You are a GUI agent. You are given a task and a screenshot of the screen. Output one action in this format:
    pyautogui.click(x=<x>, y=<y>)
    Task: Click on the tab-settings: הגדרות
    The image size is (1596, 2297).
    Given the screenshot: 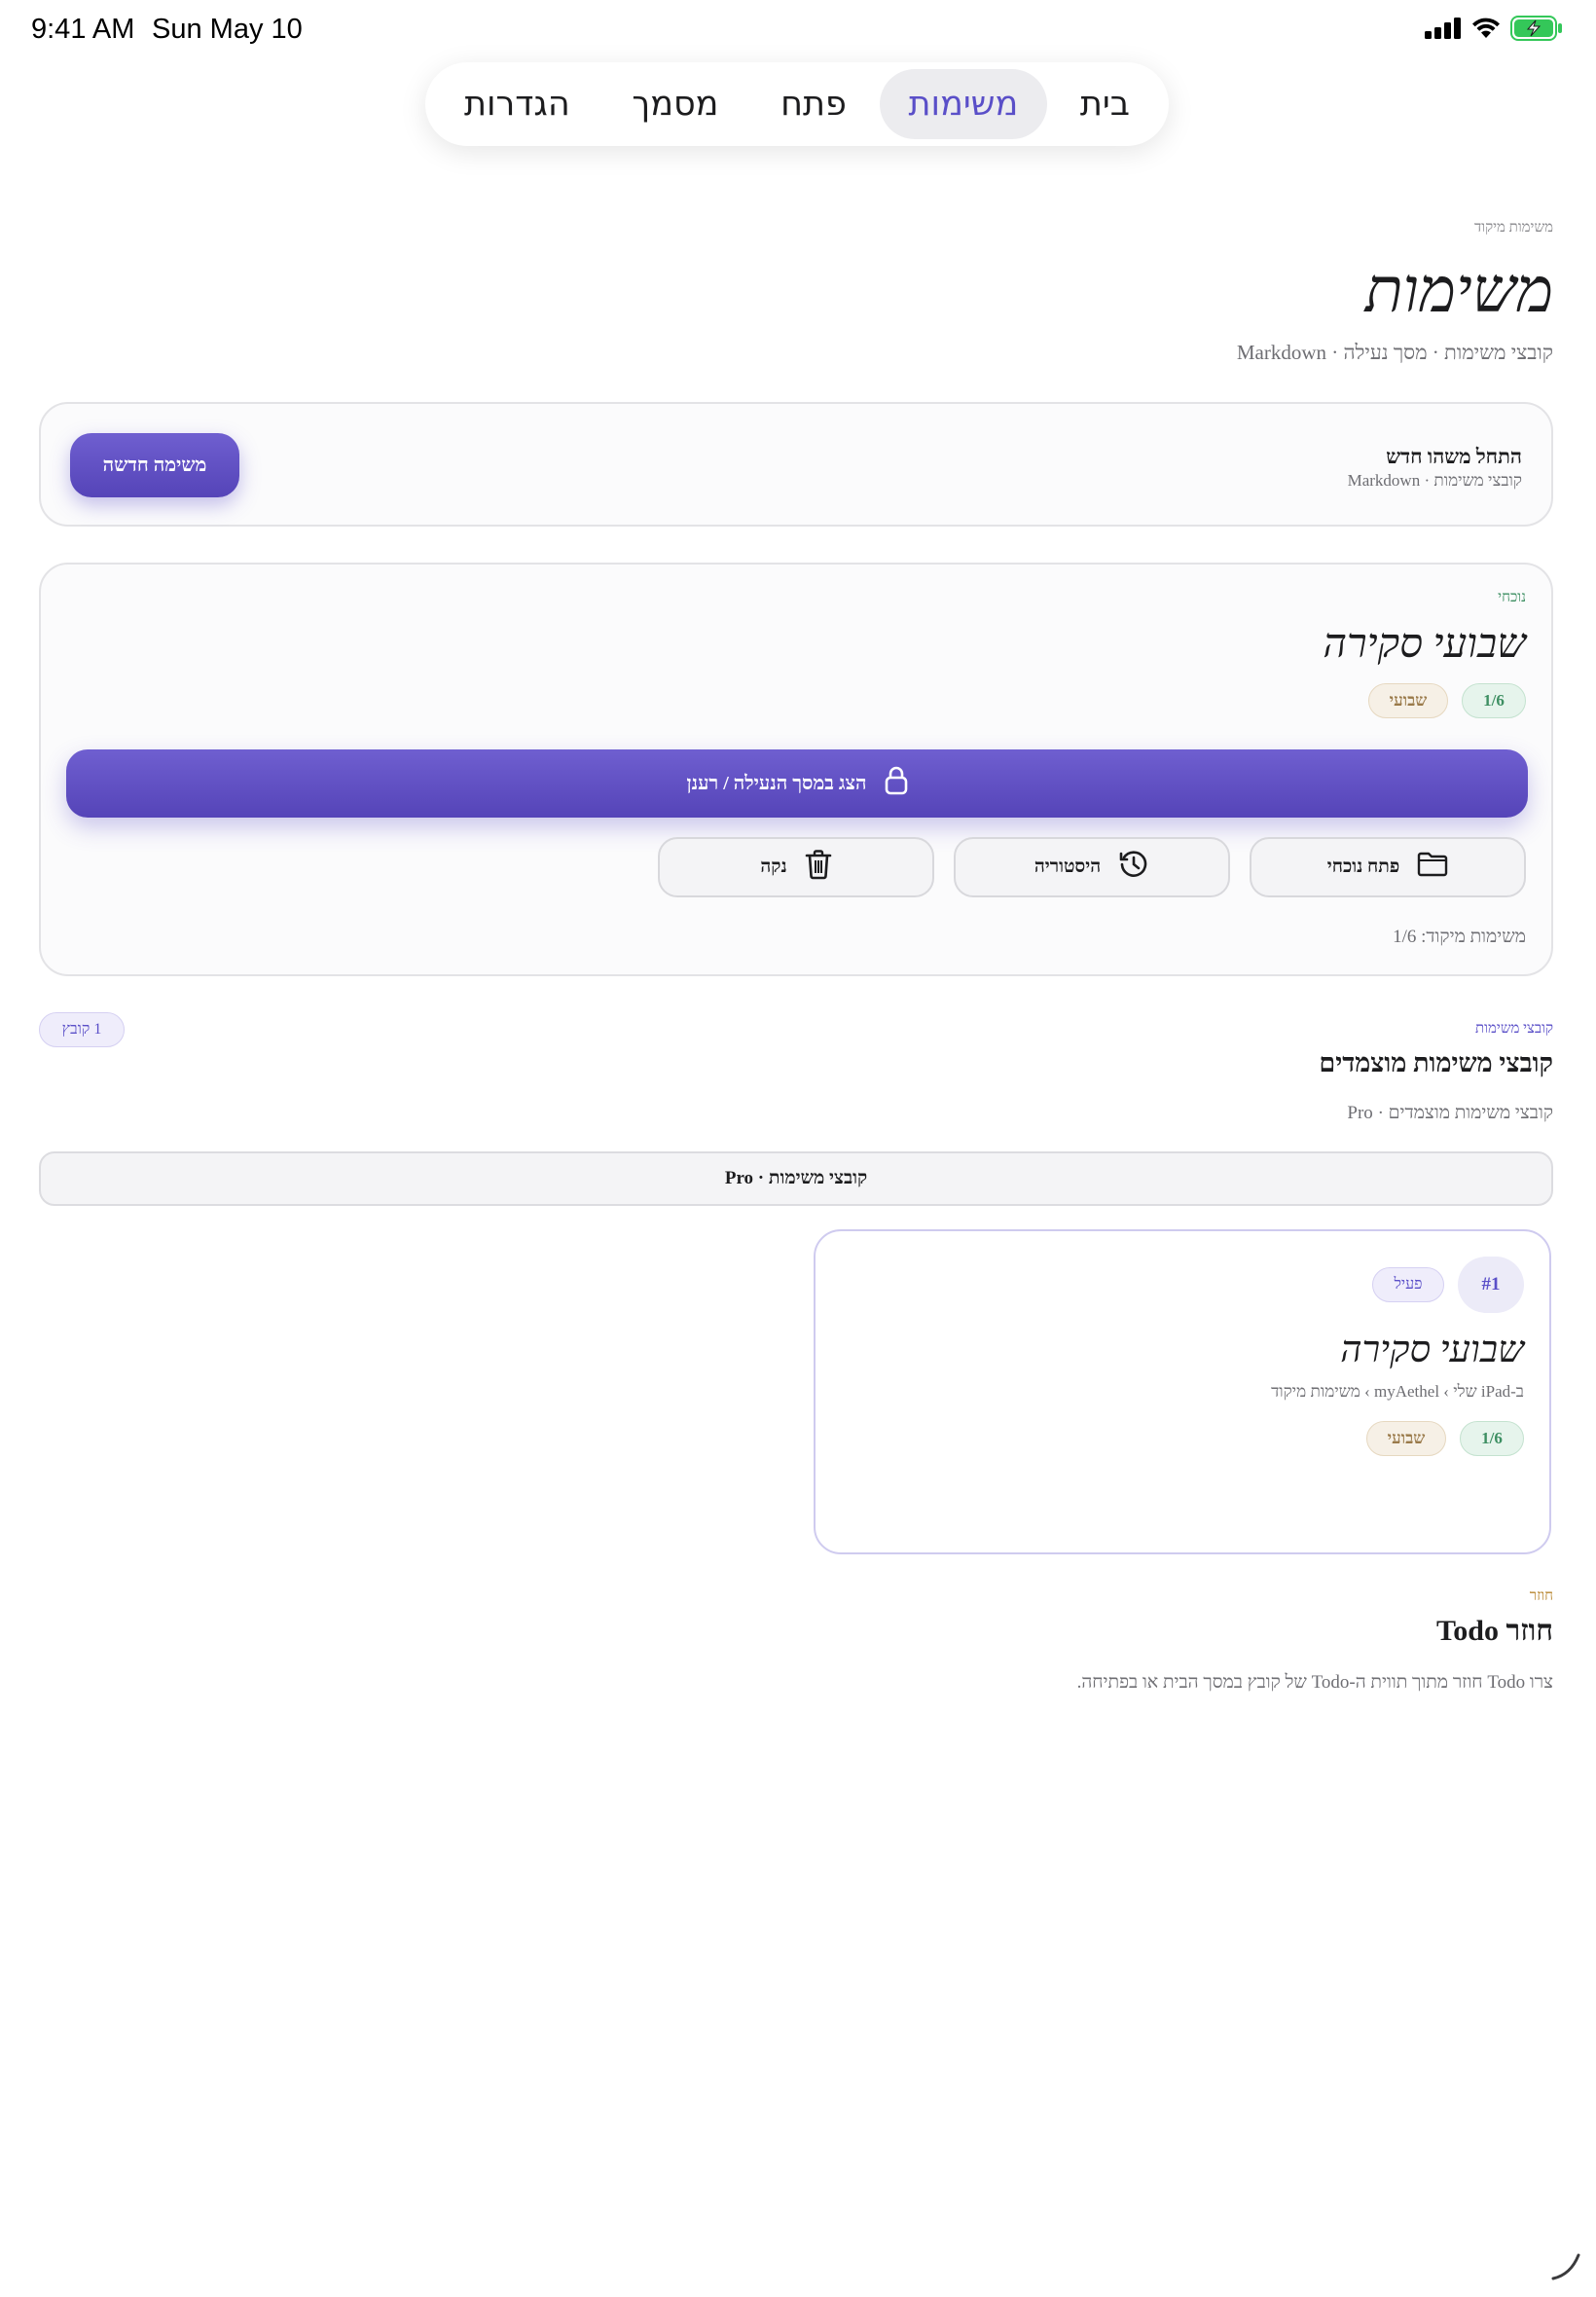 What is the action you would take?
    pyautogui.click(x=517, y=104)
    